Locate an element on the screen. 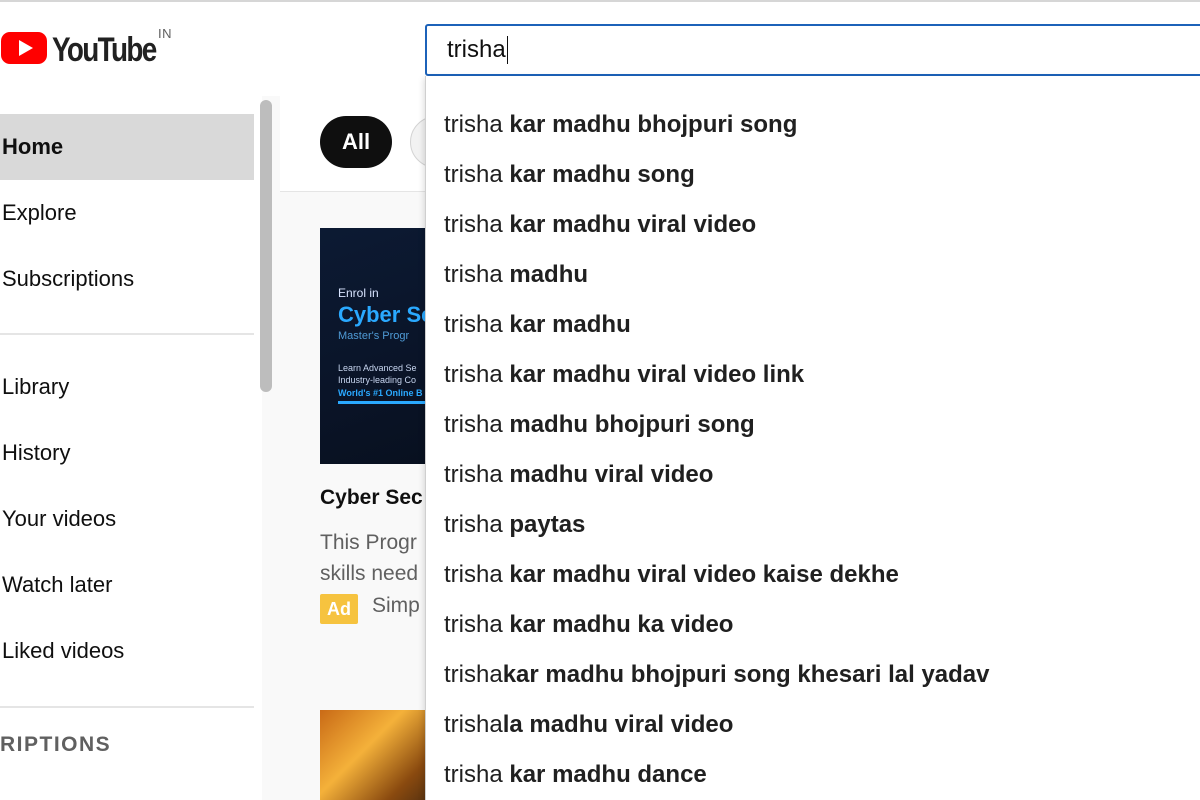 This screenshot has height=800, width=1200. suggestion-completion: madhu bhojpuri song is located at coordinates (632, 424).